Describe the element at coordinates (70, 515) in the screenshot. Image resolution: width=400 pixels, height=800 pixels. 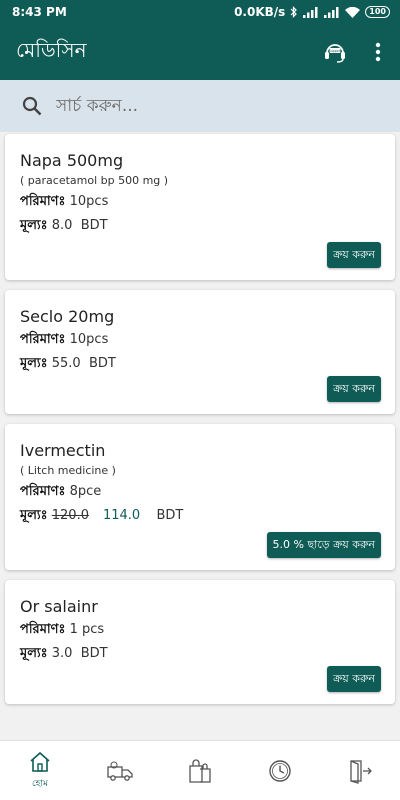
I see `old-price: 120.0` at that location.